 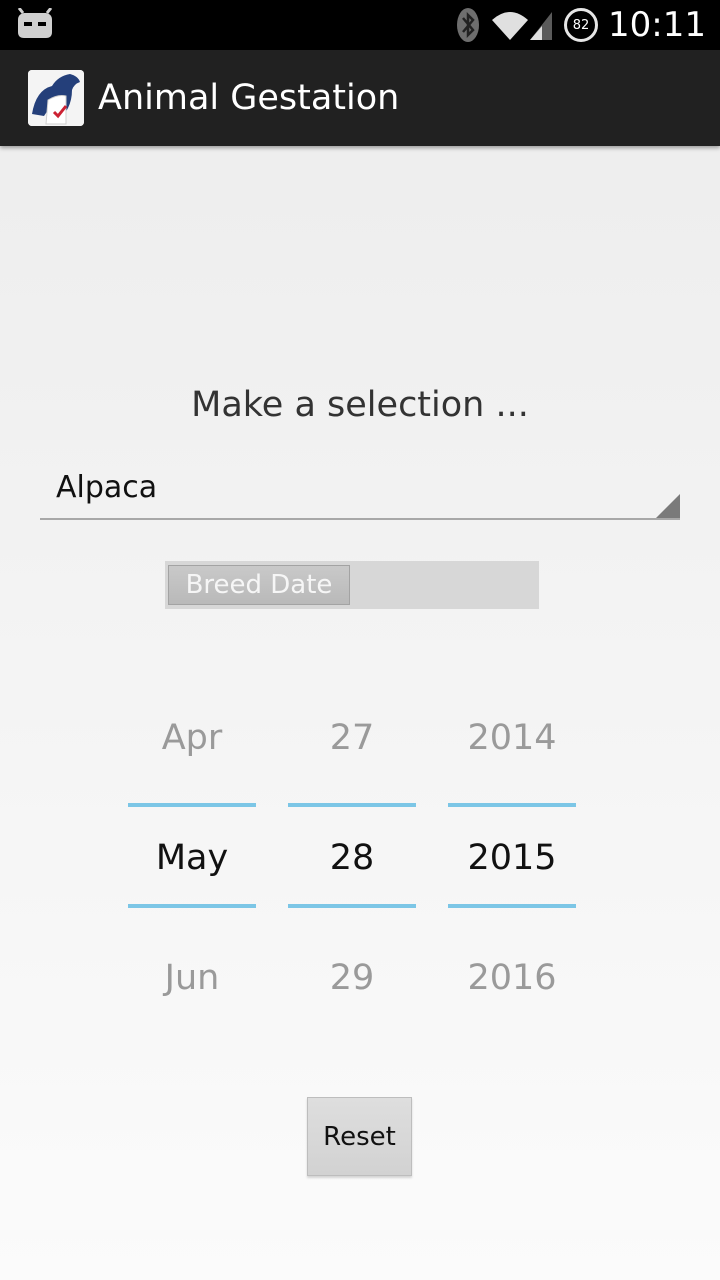 What do you see at coordinates (352, 978) in the screenshot?
I see `day-next: 29` at bounding box center [352, 978].